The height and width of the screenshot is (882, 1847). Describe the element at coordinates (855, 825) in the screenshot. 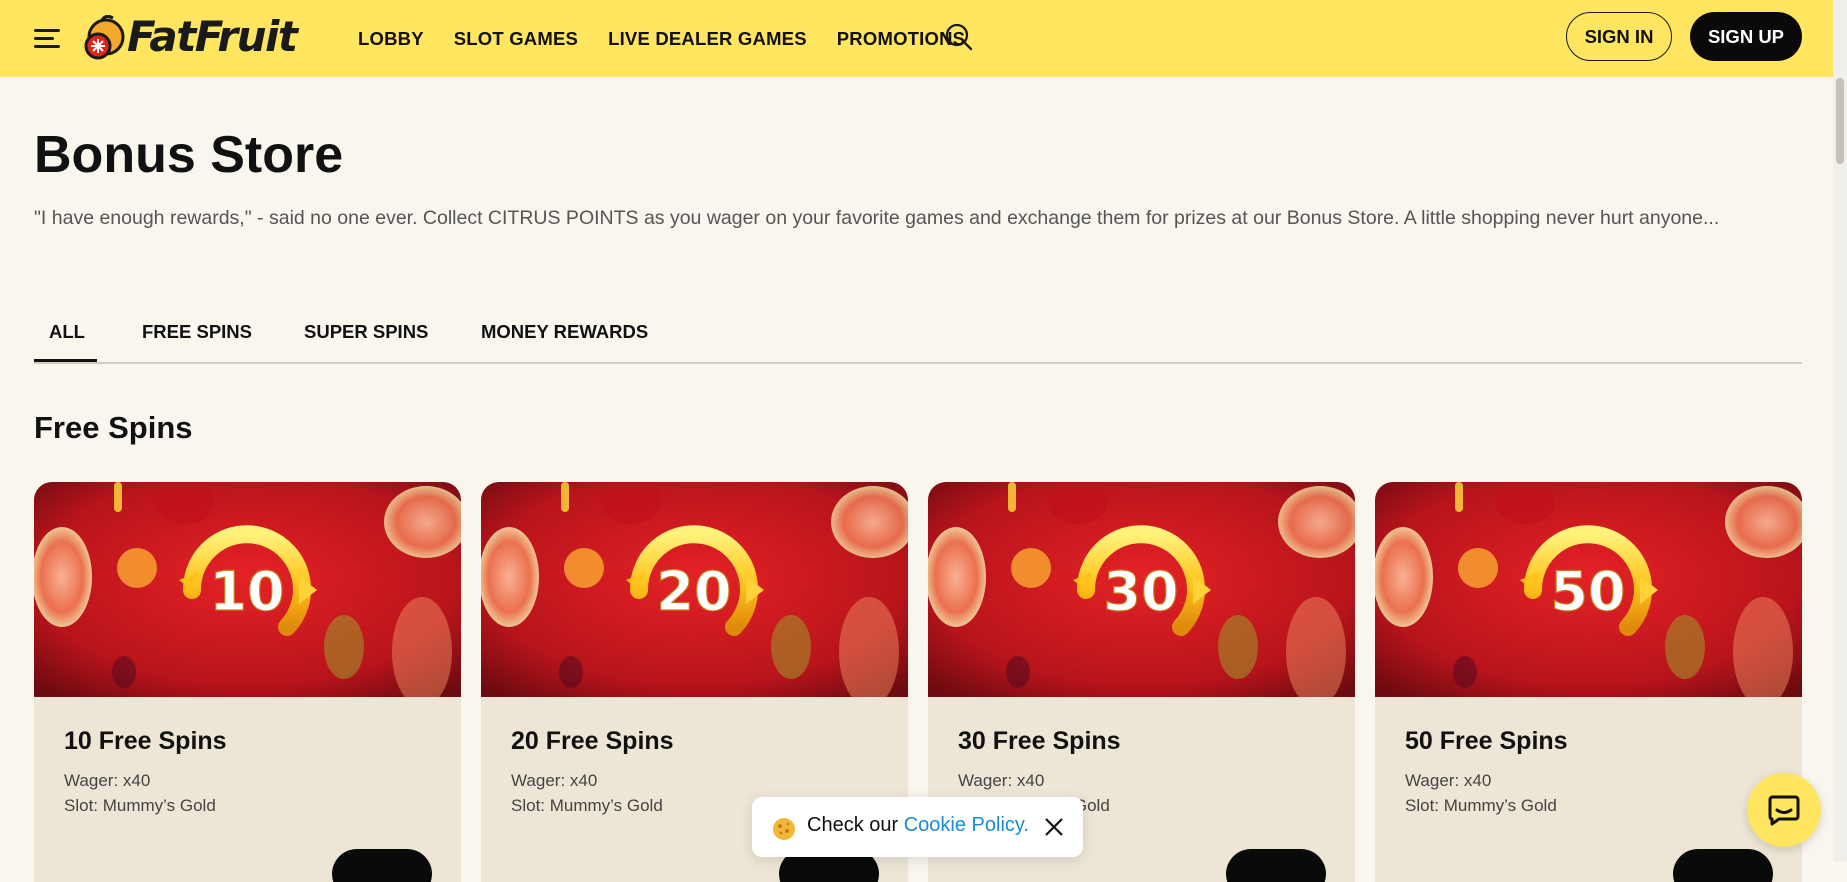

I see `cookie-text: Check our` at that location.